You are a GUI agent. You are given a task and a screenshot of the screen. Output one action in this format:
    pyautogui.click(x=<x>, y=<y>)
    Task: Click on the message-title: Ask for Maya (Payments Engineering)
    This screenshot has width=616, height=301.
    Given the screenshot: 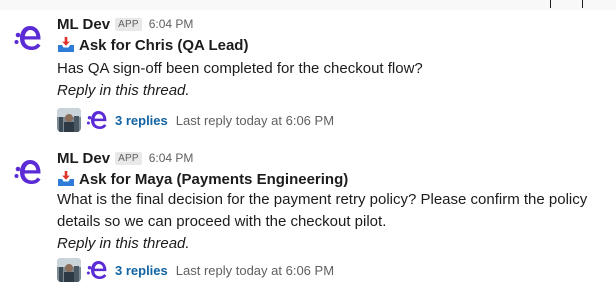 What is the action you would take?
    pyautogui.click(x=202, y=179)
    